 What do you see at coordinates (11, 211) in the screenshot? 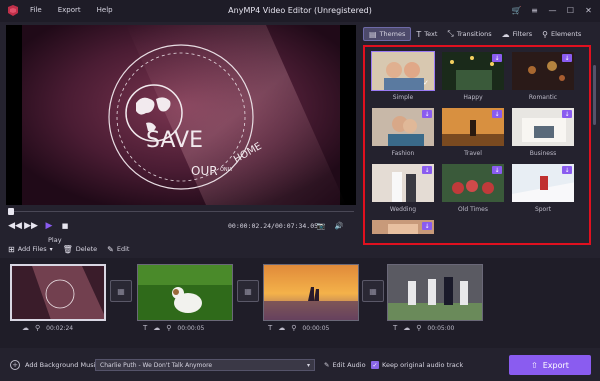
I see `scrubber-handle` at bounding box center [11, 211].